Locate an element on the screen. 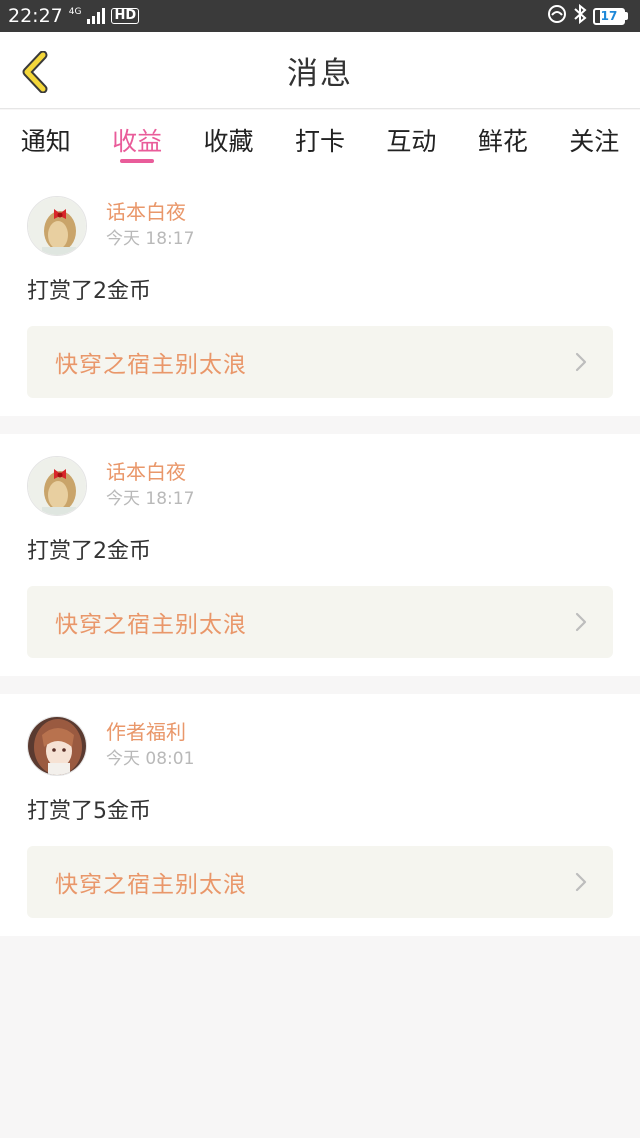 The image size is (640, 1138). tab-flowers: 鲜花 is located at coordinates (502, 142).